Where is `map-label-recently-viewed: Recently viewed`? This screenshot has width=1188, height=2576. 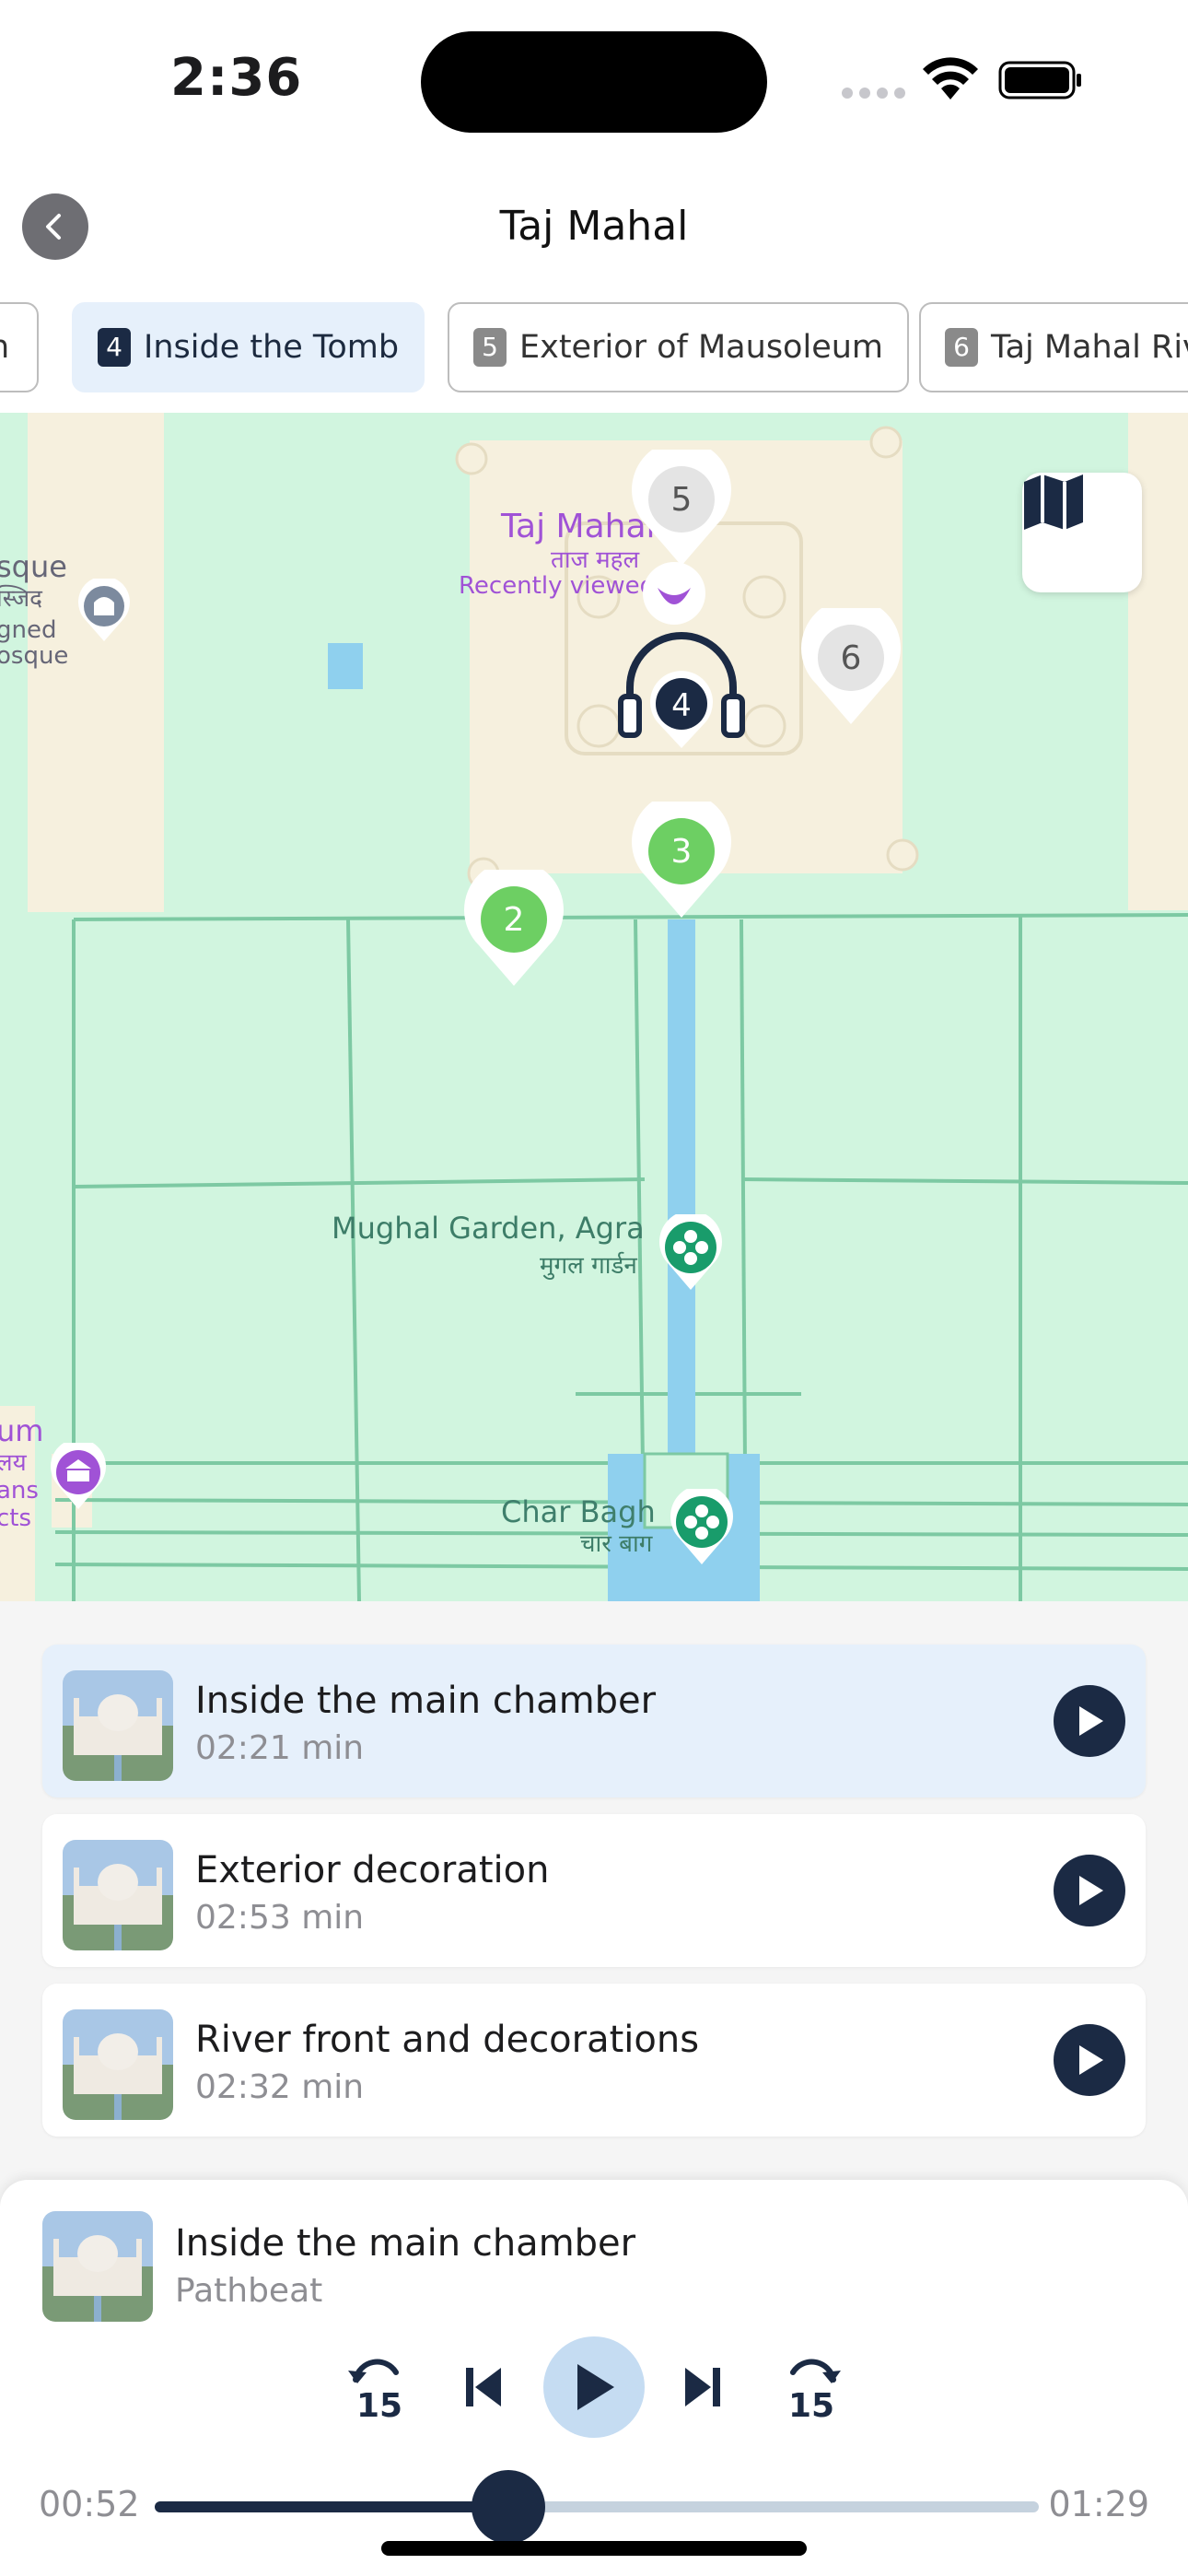
map-label-recently-viewed: Recently viewed is located at coordinates (557, 586).